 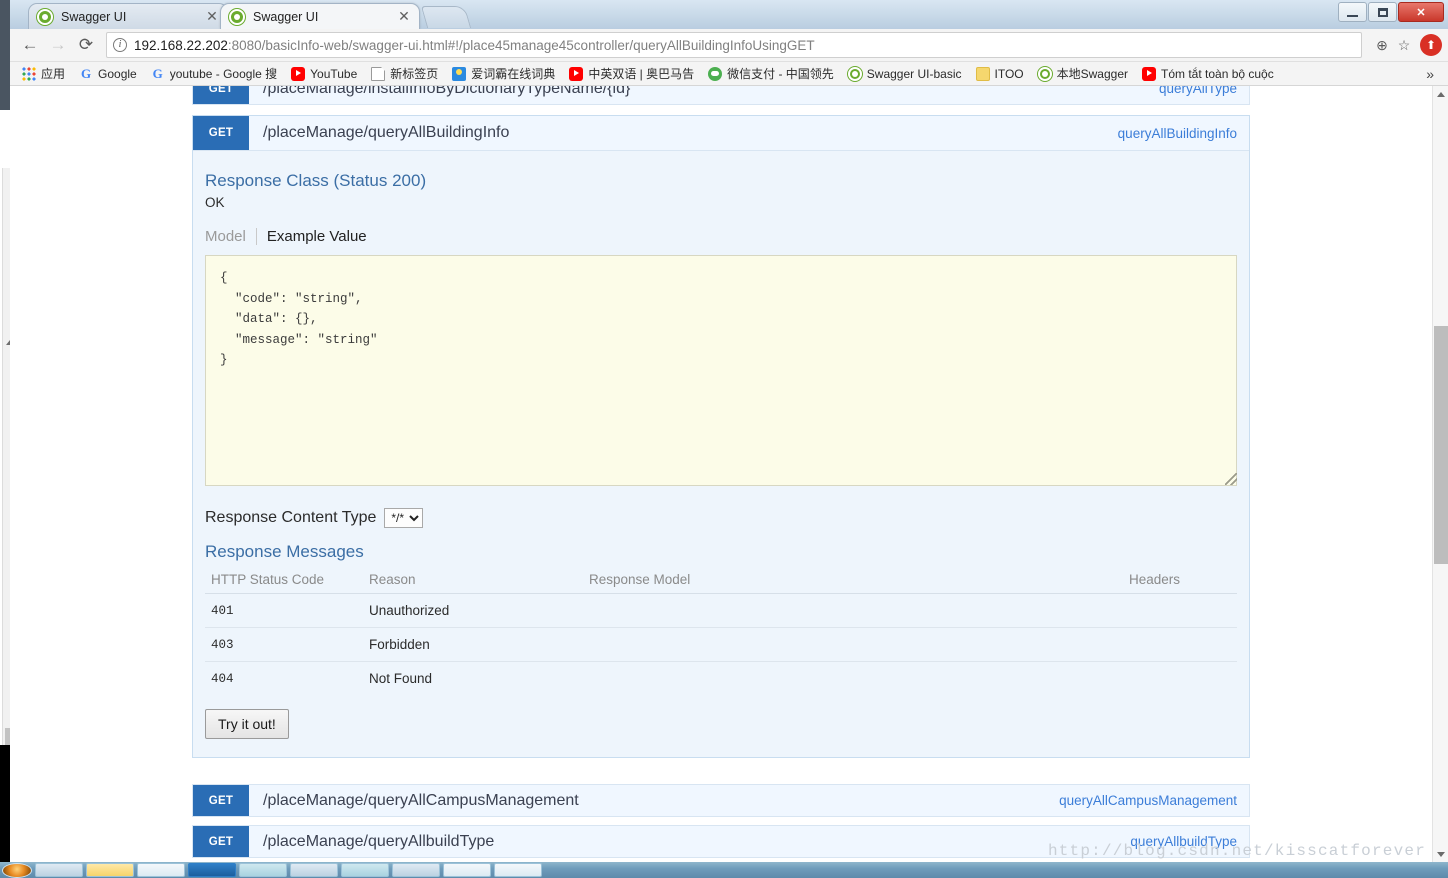 What do you see at coordinates (284, 551) in the screenshot?
I see `response-messages-title: Response Messages` at bounding box center [284, 551].